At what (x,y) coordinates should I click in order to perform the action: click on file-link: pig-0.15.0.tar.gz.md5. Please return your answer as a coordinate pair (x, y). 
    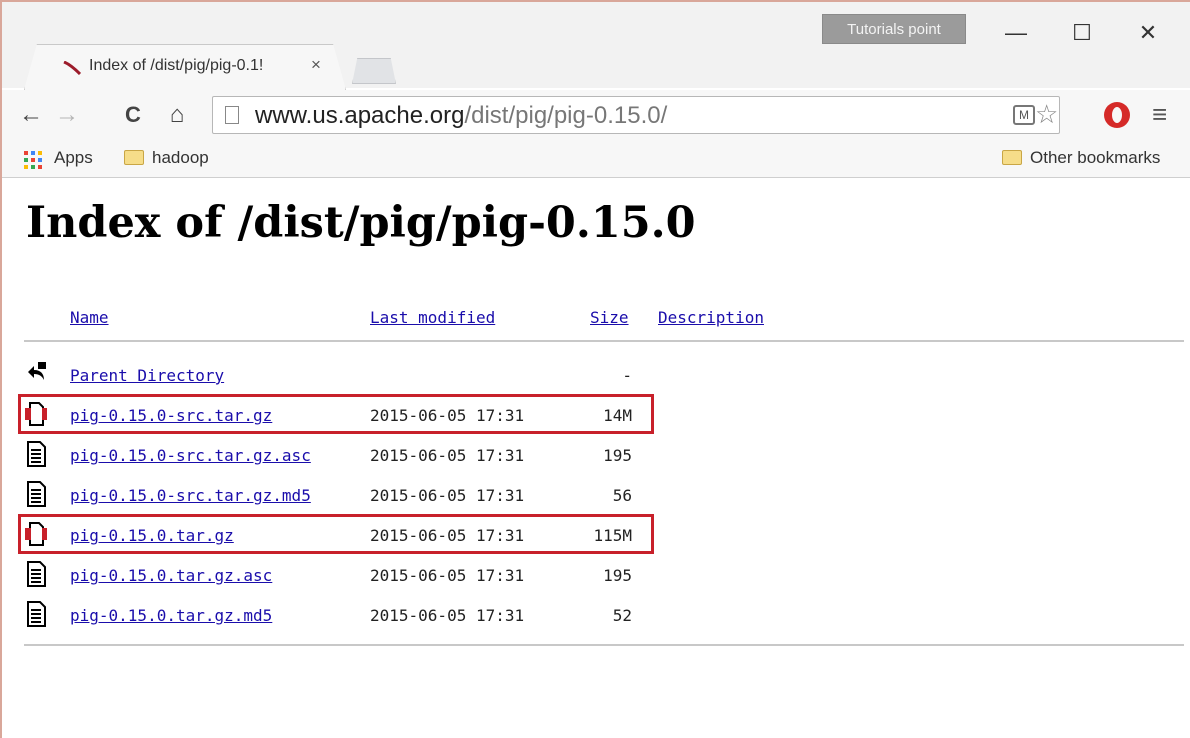
    Looking at the image, I should click on (171, 615).